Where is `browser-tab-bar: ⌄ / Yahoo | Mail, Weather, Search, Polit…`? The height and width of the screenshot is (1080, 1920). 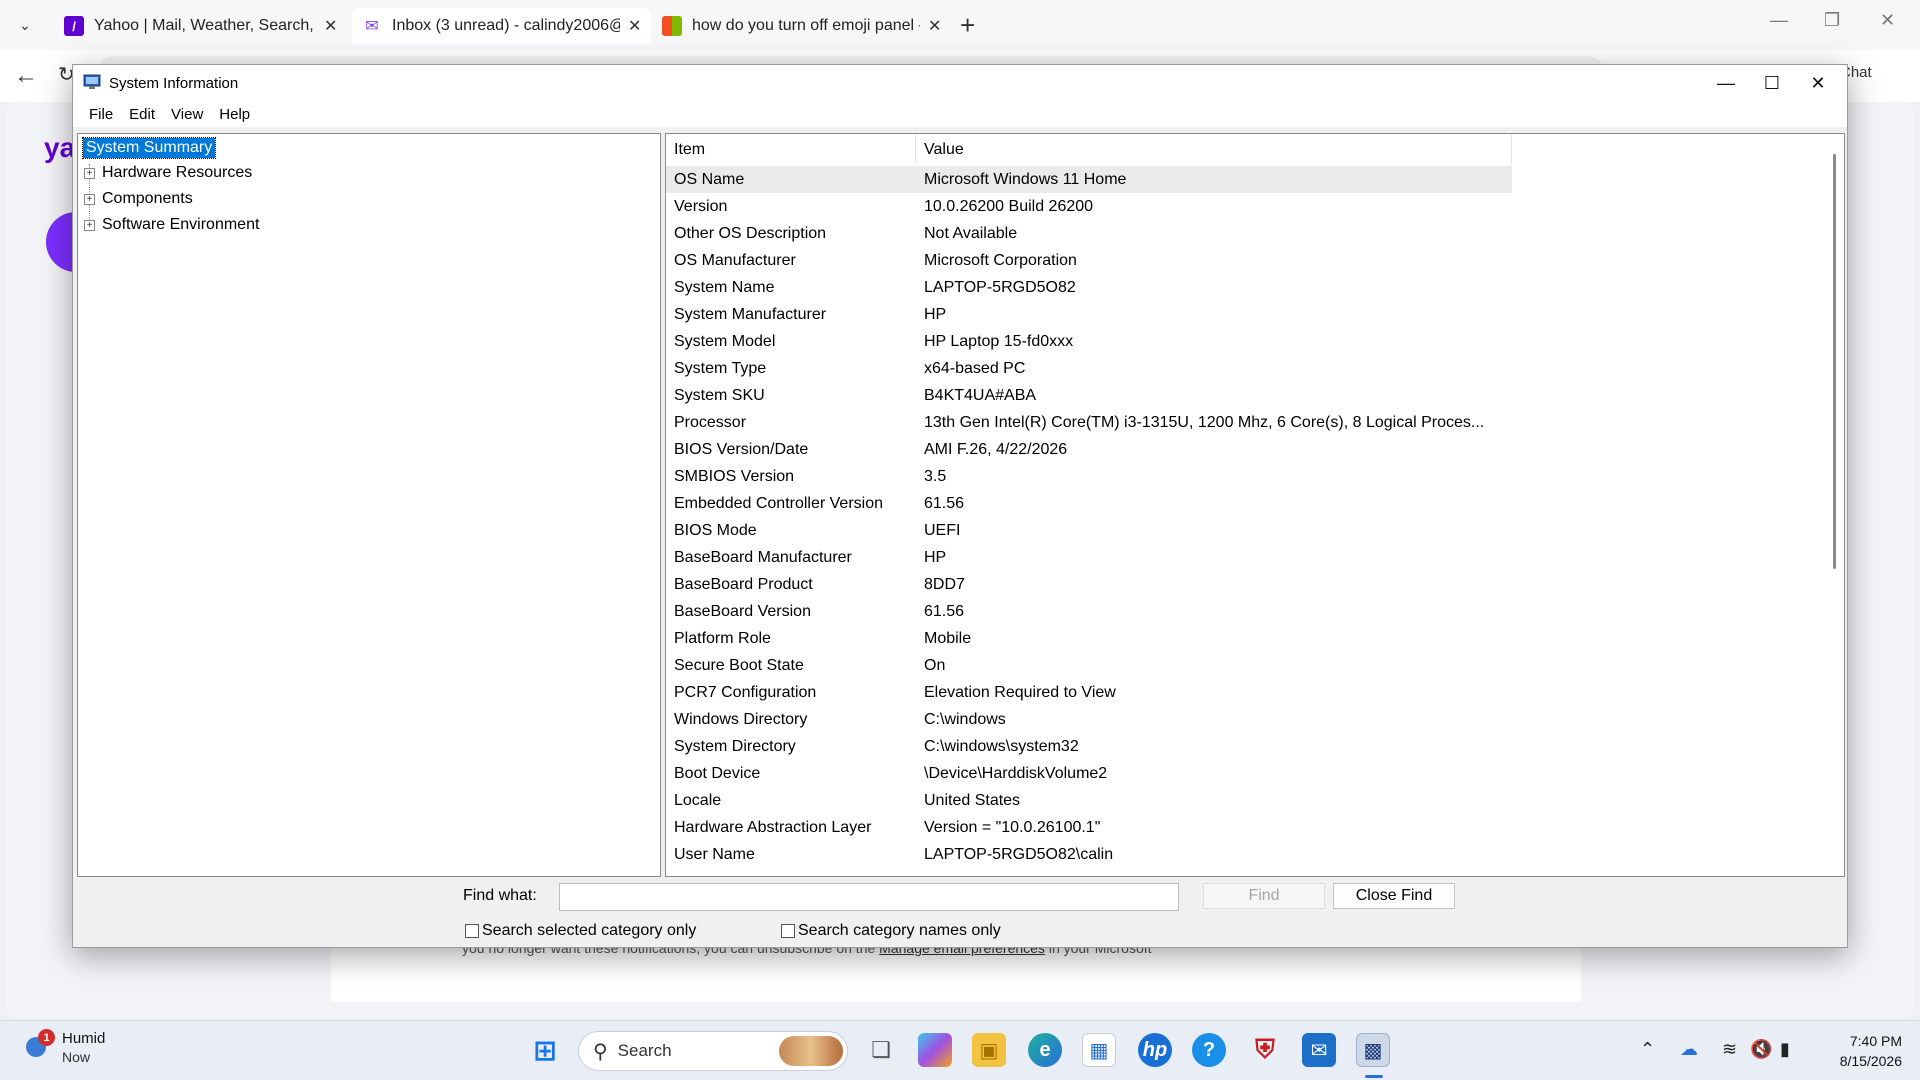
browser-tab-bar: ⌄ / Yahoo | Mail, Weather, Search, Polit… is located at coordinates (960, 25).